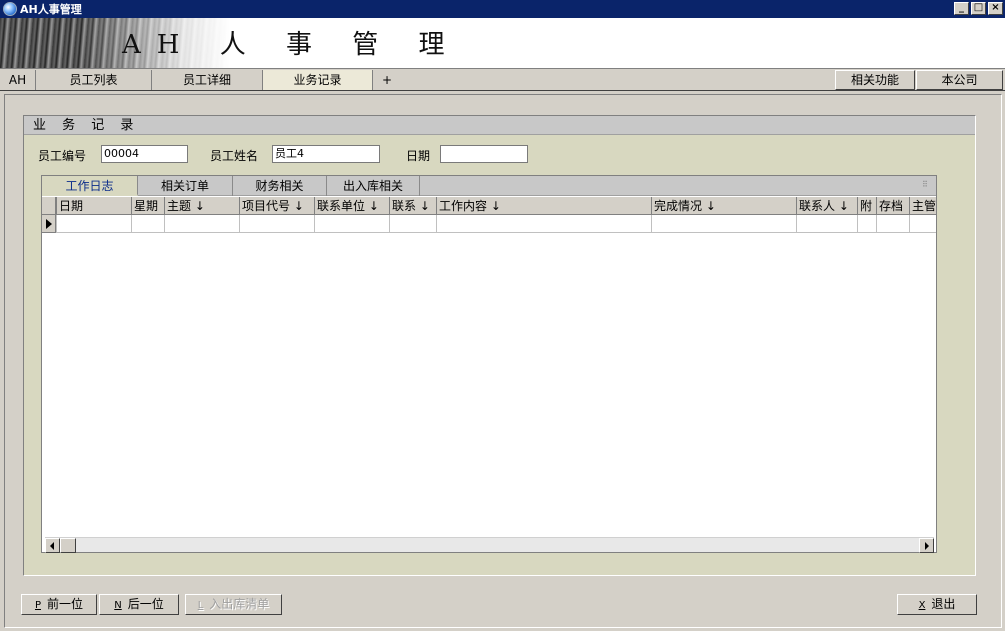  Describe the element at coordinates (723, 223) in the screenshot. I see `cell-completion` at that location.